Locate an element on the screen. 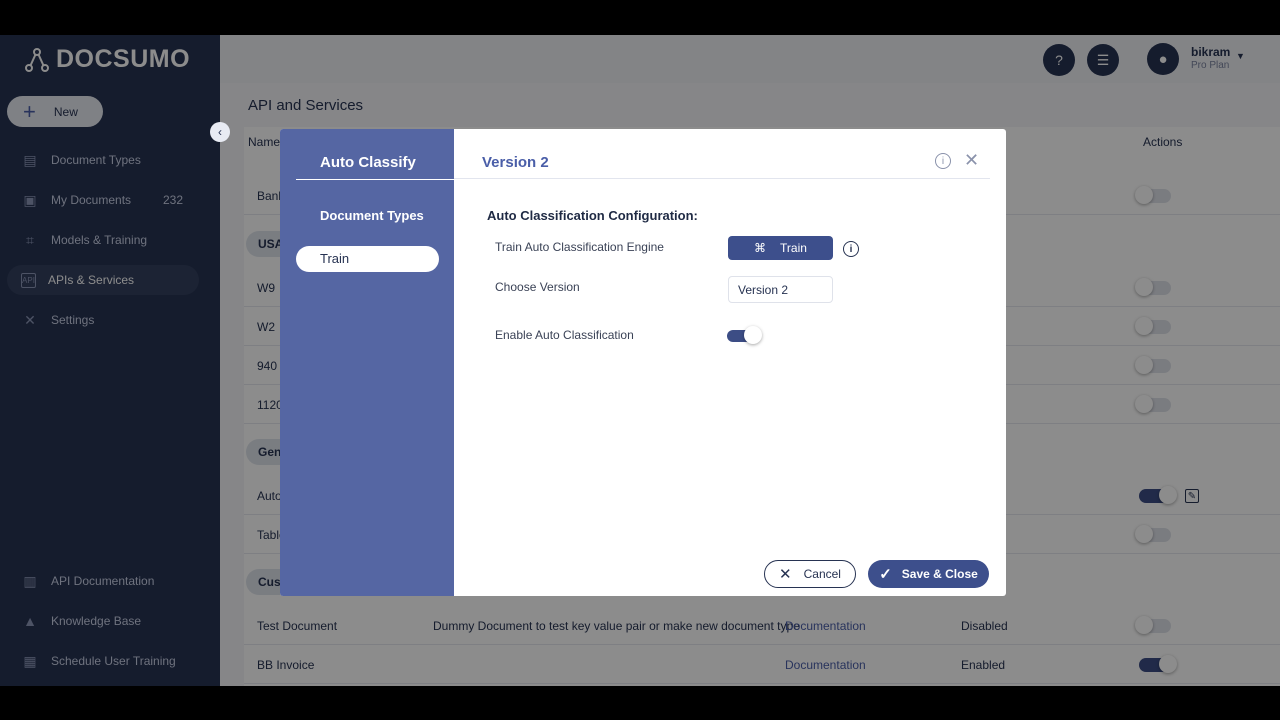  enable-label: Enable Auto Classification is located at coordinates (564, 335).